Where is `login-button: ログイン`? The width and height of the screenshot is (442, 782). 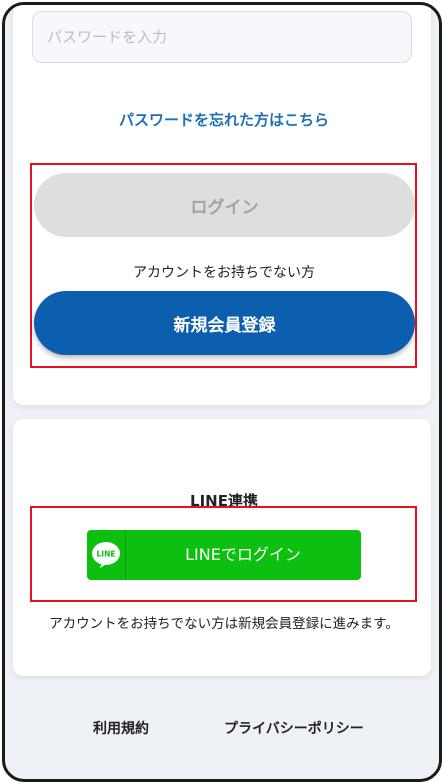
login-button: ログイン is located at coordinates (224, 205).